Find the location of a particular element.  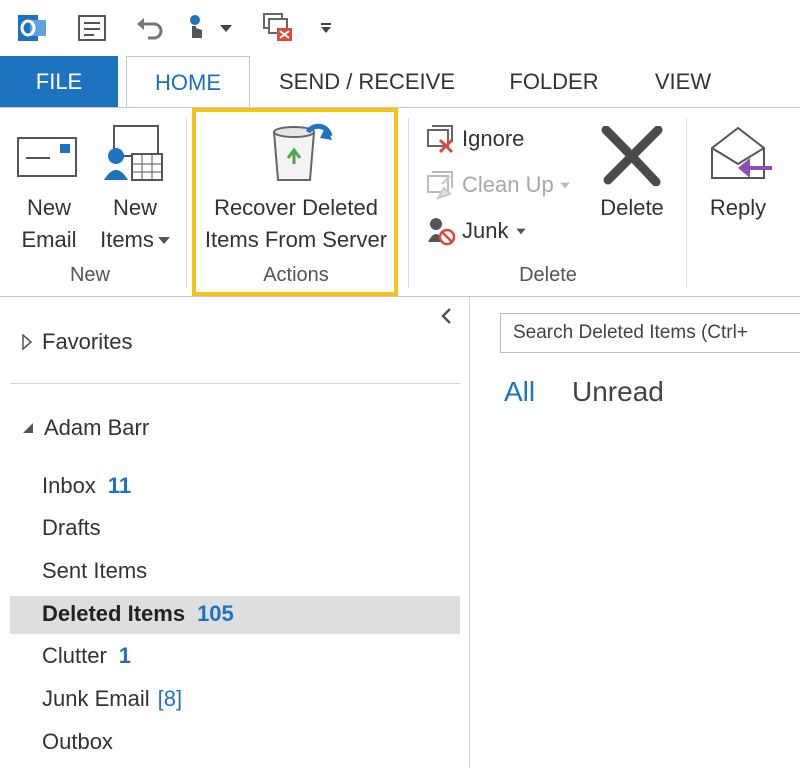

junk-label: Junk is located at coordinates (485, 230).